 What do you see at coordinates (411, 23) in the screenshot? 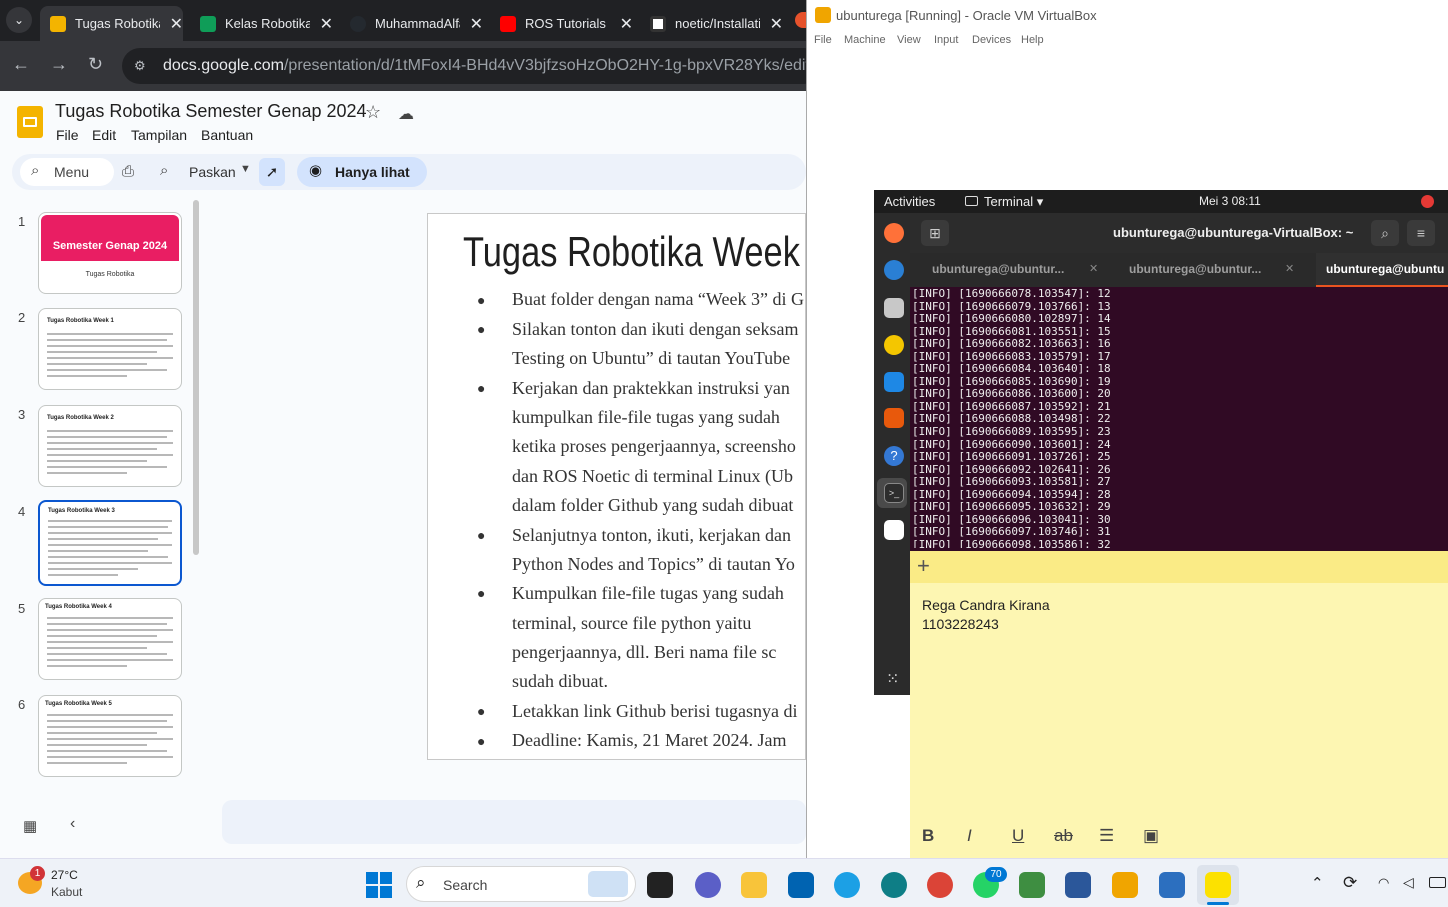
I see `browser-tab-github: MuhammadAlfarisi ✕` at bounding box center [411, 23].